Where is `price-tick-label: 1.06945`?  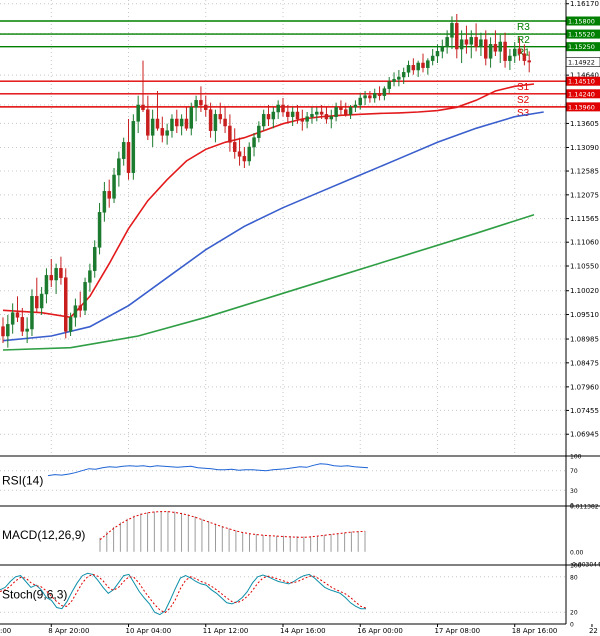
price-tick-label: 1.06945 is located at coordinates (584, 435).